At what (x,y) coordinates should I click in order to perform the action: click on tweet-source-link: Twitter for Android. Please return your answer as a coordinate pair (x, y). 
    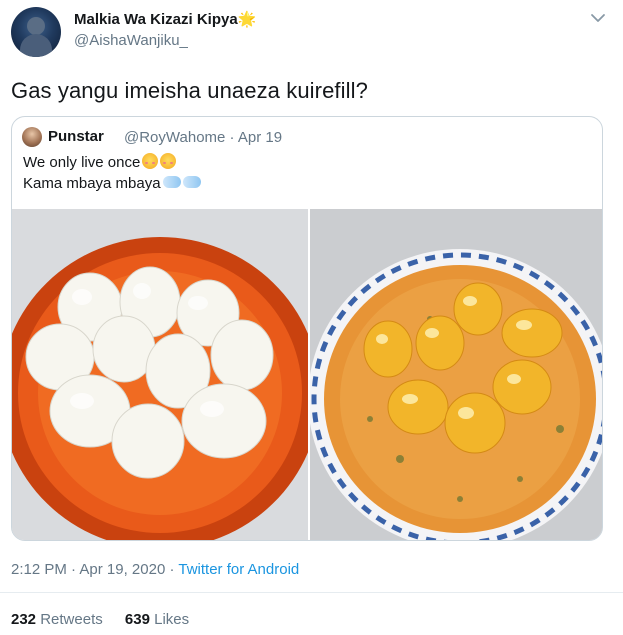
    Looking at the image, I should click on (238, 569).